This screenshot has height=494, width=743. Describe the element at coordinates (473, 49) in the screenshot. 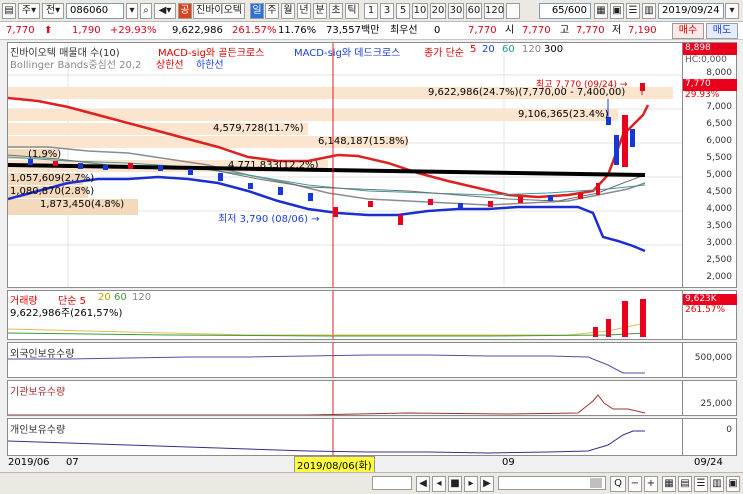

I see `legend-ma-5: 5` at that location.